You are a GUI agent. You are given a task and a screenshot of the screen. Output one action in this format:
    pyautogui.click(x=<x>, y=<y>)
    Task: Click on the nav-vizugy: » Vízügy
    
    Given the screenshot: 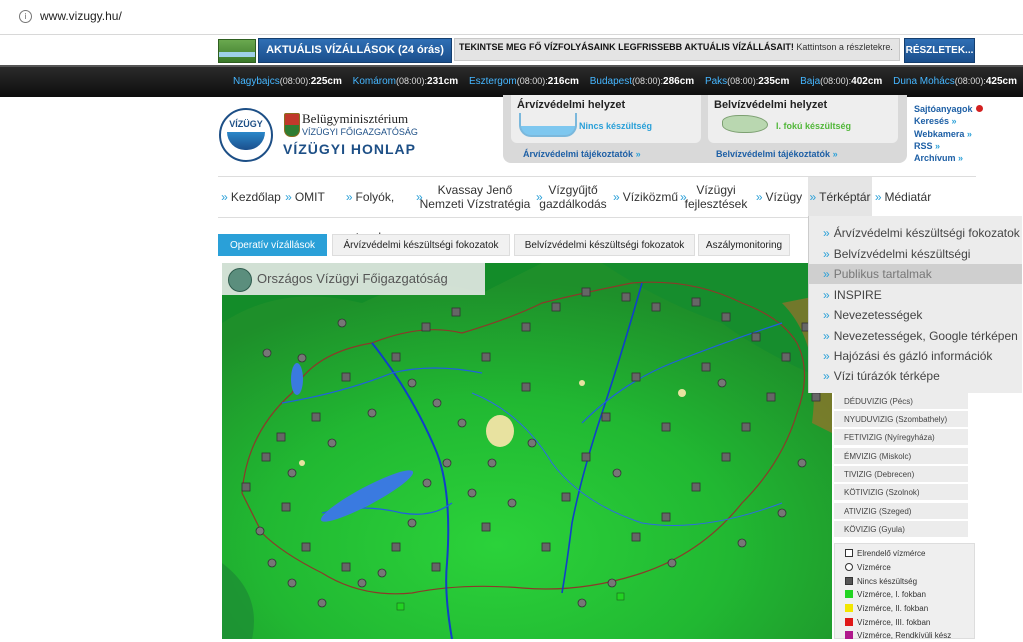 What is the action you would take?
    pyautogui.click(x=779, y=197)
    